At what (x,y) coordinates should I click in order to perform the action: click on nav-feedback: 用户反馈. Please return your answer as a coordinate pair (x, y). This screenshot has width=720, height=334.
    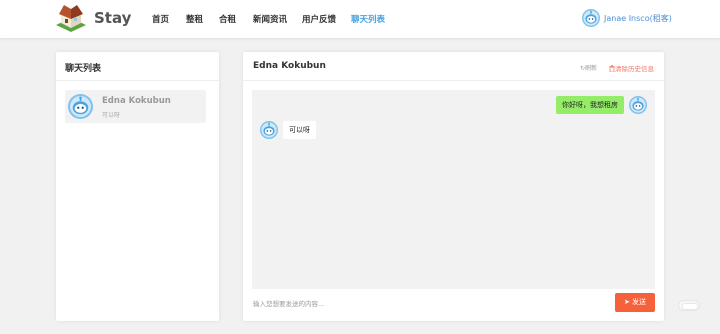
    Looking at the image, I should click on (319, 19).